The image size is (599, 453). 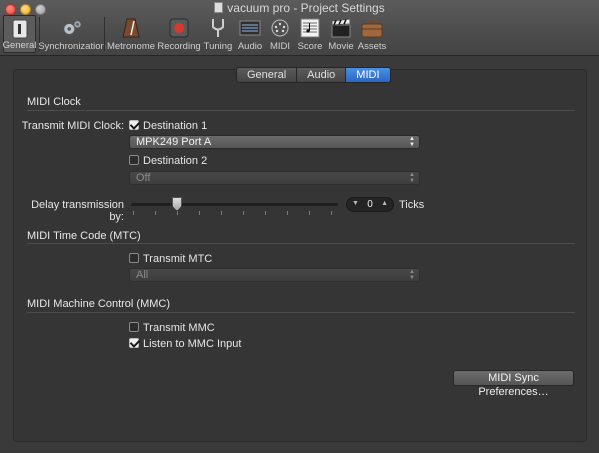 I want to click on toolbar-synchronization: Synchronization, so click(x=72, y=34).